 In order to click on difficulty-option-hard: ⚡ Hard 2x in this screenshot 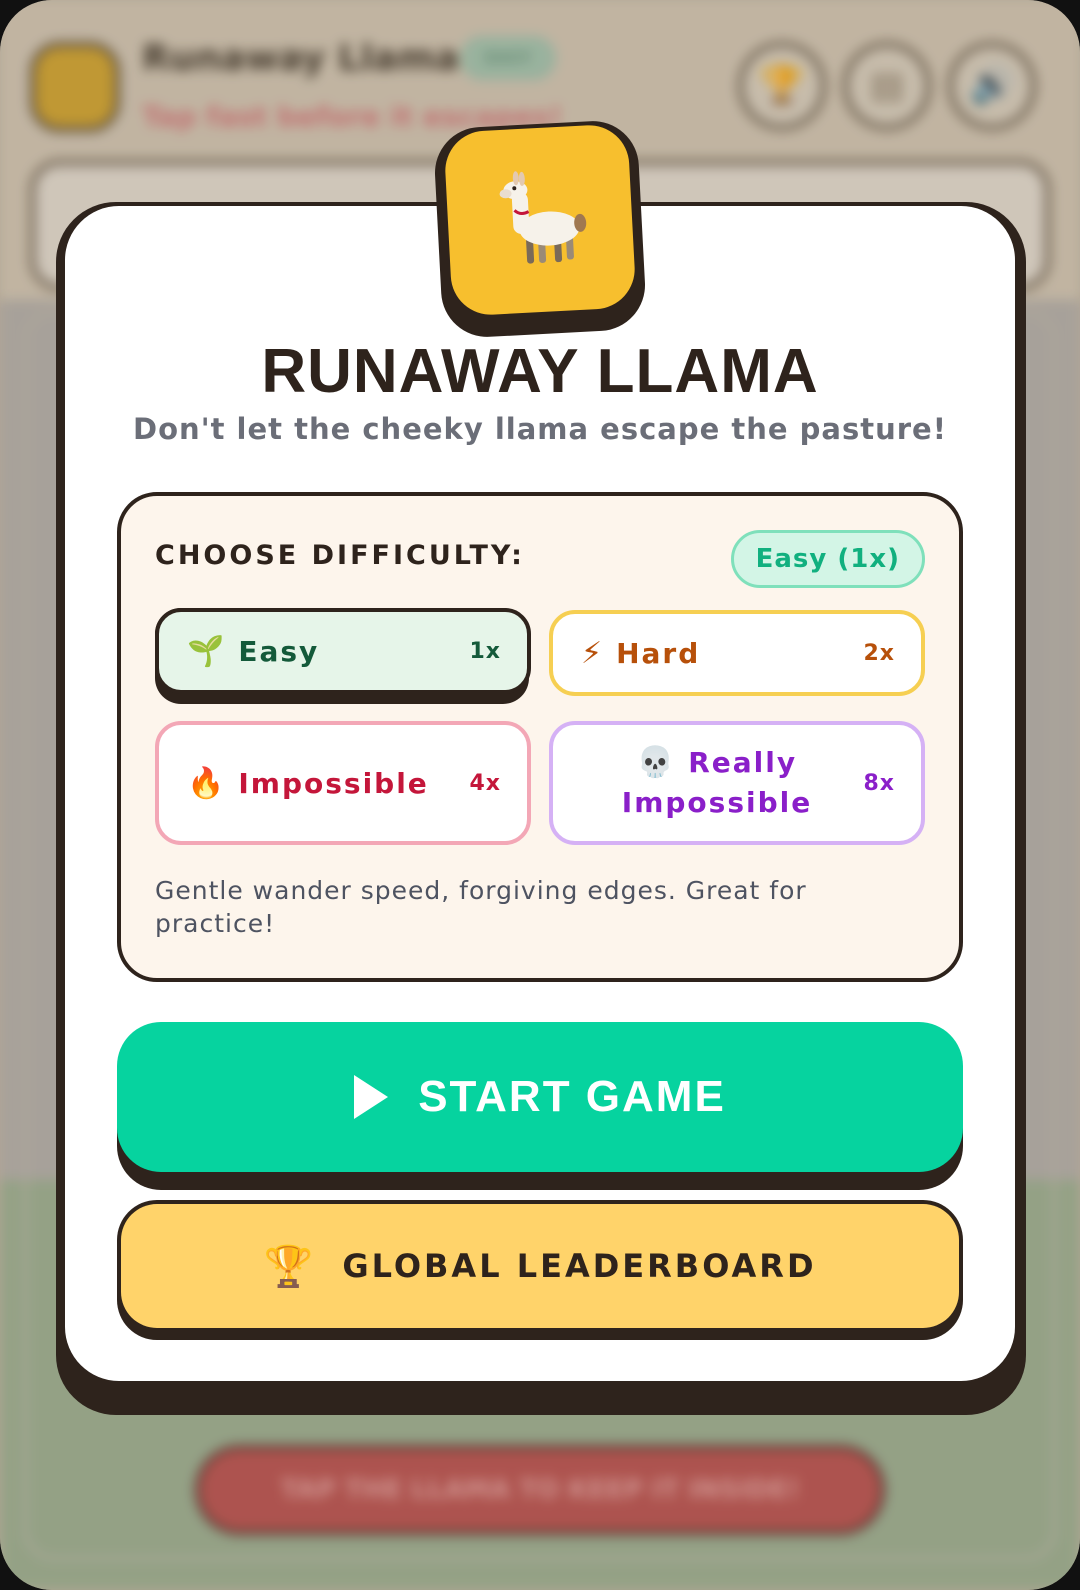, I will do `click(737, 653)`.